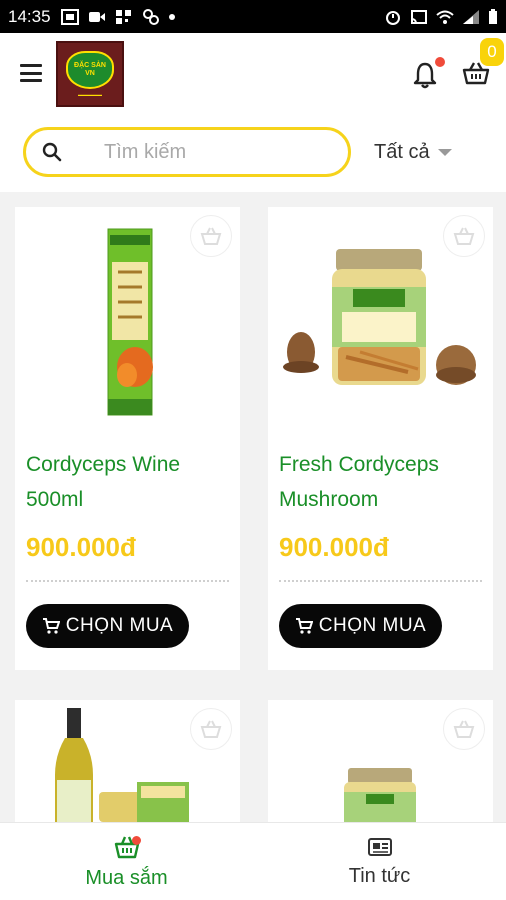 The image size is (506, 900). Describe the element at coordinates (380, 319) in the screenshot. I see `product-image-mushroom-jar` at that location.